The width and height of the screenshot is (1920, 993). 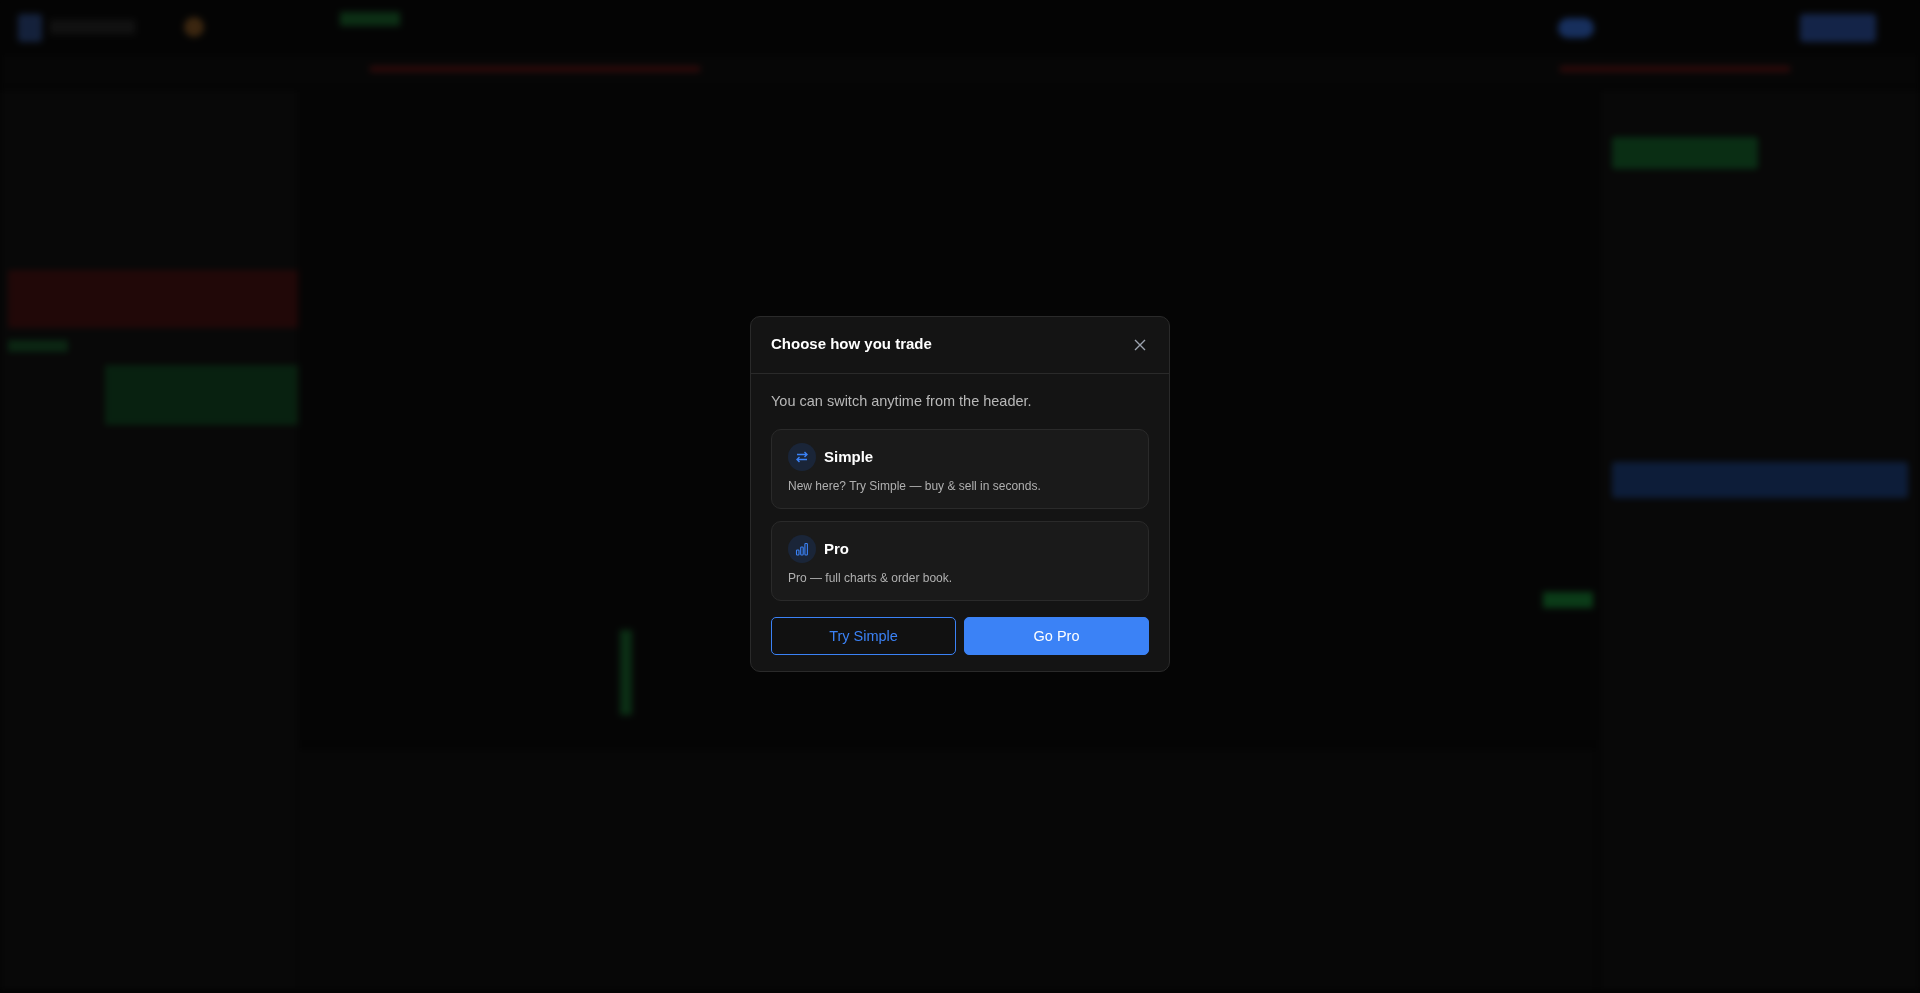 What do you see at coordinates (851, 344) in the screenshot?
I see `dialog-title: Choose how you trade` at bounding box center [851, 344].